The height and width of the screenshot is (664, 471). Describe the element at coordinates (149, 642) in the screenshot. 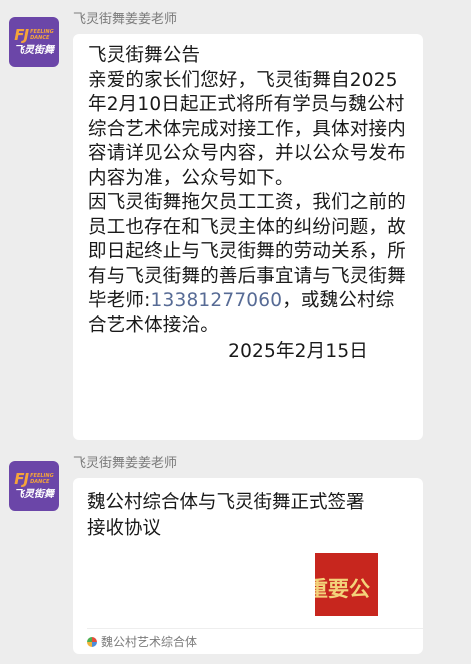

I see `source-name: 魏公村艺术综合体` at that location.